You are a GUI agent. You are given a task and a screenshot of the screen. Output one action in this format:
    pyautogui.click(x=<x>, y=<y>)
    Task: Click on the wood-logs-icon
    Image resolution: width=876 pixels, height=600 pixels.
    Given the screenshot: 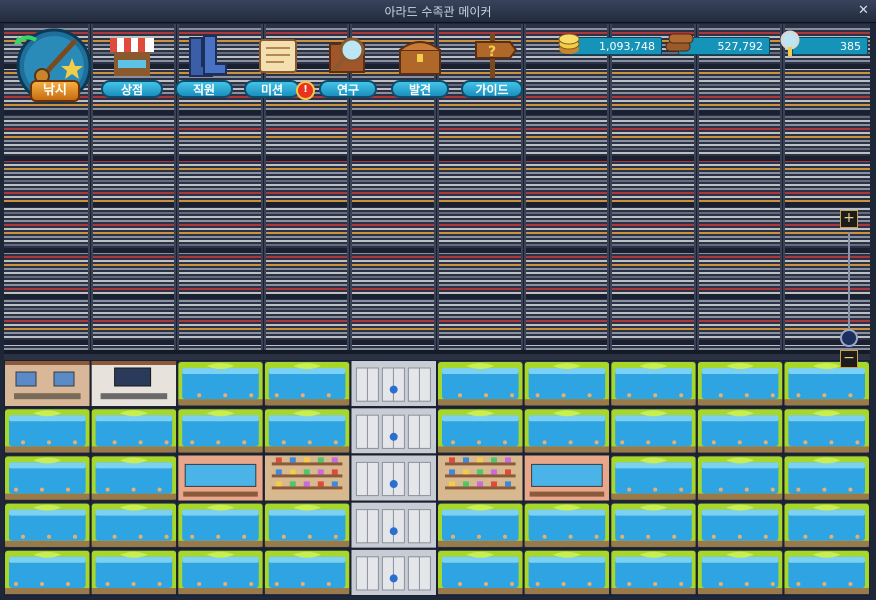 What is the action you would take?
    pyautogui.click(x=679, y=42)
    